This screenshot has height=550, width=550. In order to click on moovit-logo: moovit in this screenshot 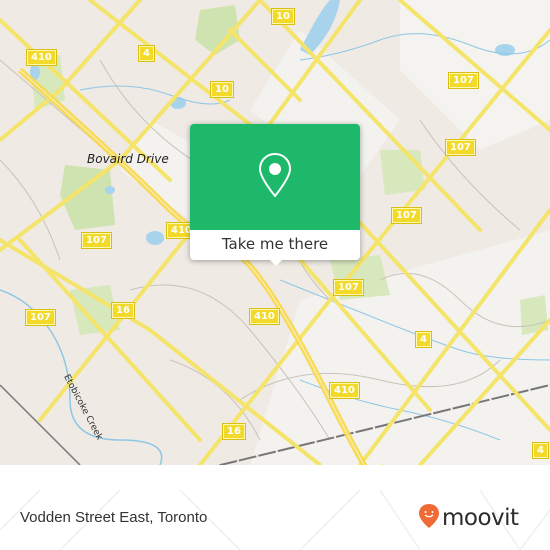, I will do `click(468, 518)`.